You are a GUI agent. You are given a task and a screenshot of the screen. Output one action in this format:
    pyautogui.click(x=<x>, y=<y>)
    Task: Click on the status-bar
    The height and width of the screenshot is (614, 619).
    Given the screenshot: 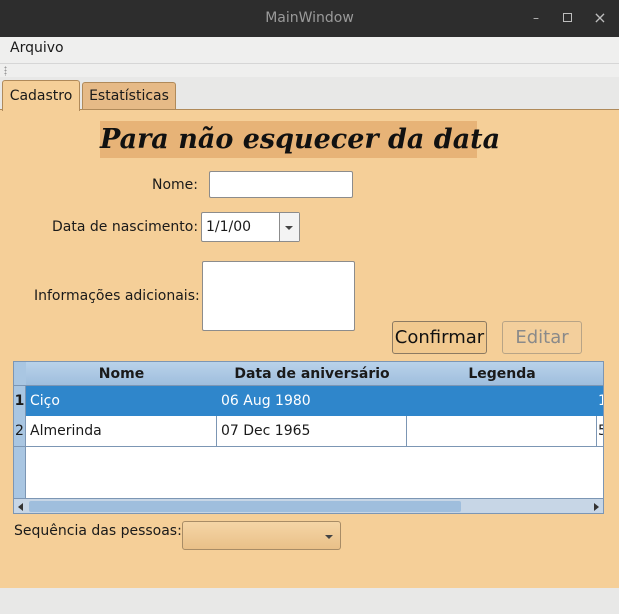 What is the action you would take?
    pyautogui.click(x=309, y=601)
    